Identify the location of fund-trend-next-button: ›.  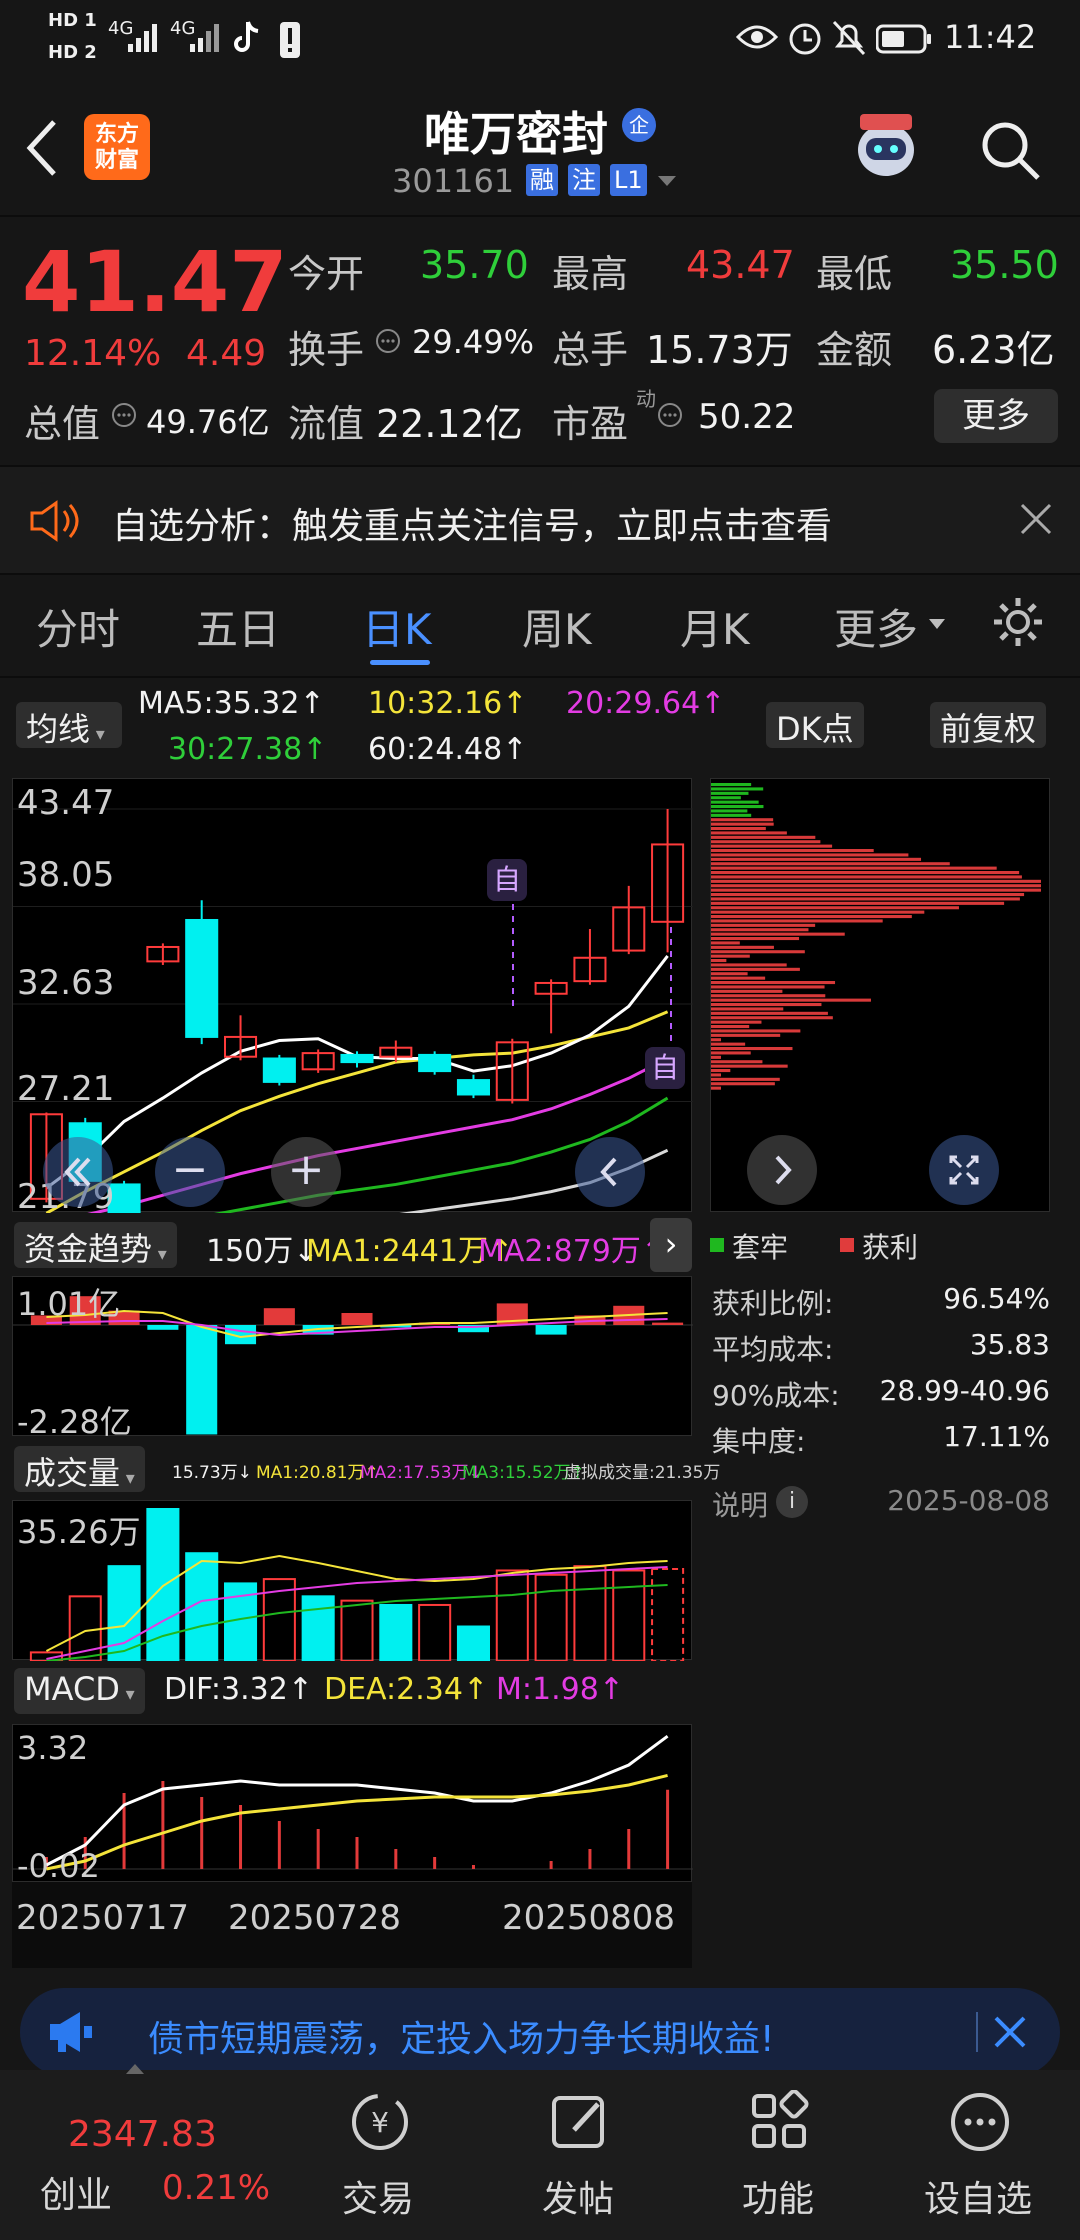
(671, 1245).